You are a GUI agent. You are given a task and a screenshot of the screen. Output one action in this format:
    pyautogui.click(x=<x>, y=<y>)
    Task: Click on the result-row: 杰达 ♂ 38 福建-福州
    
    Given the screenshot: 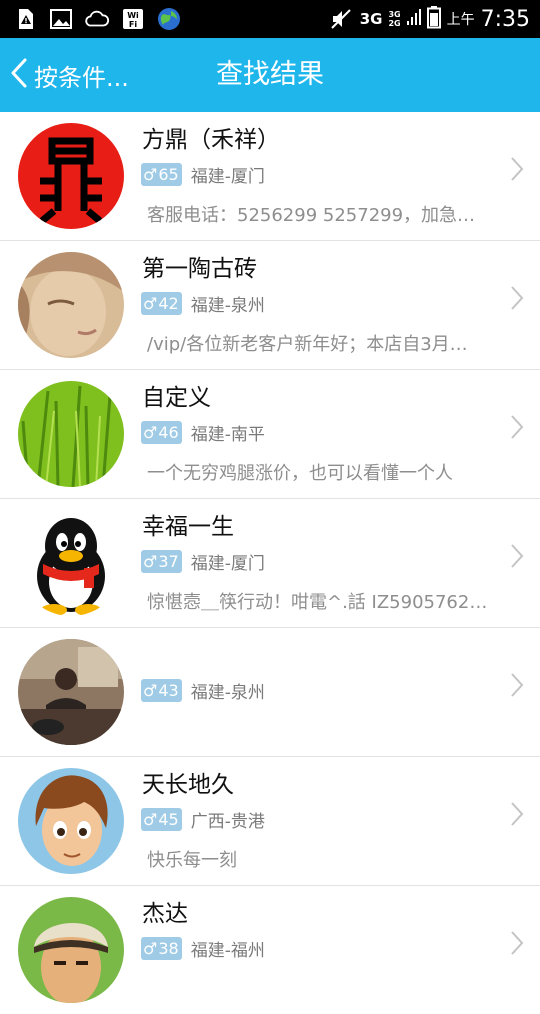 What is the action you would take?
    pyautogui.click(x=270, y=950)
    